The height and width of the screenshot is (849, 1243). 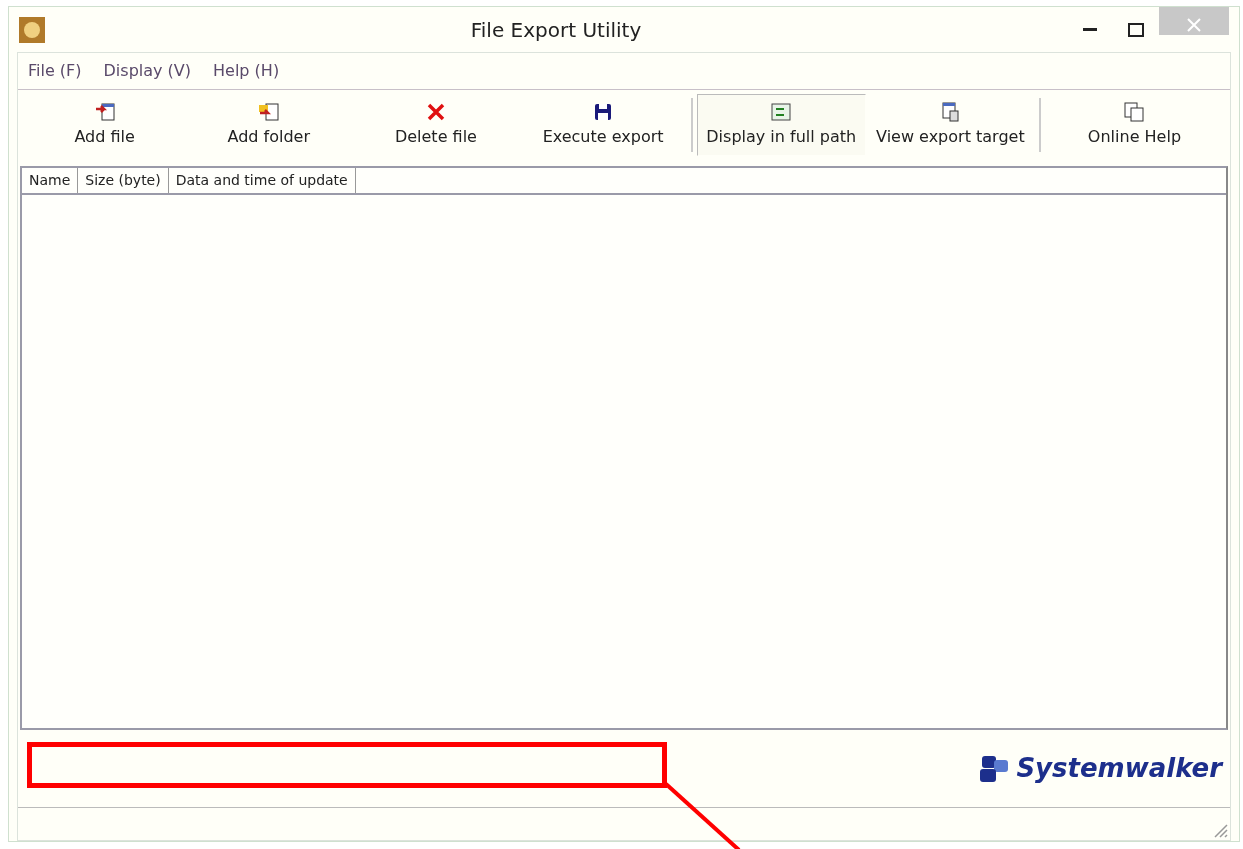 I want to click on folder-document-icon, so click(x=268, y=112).